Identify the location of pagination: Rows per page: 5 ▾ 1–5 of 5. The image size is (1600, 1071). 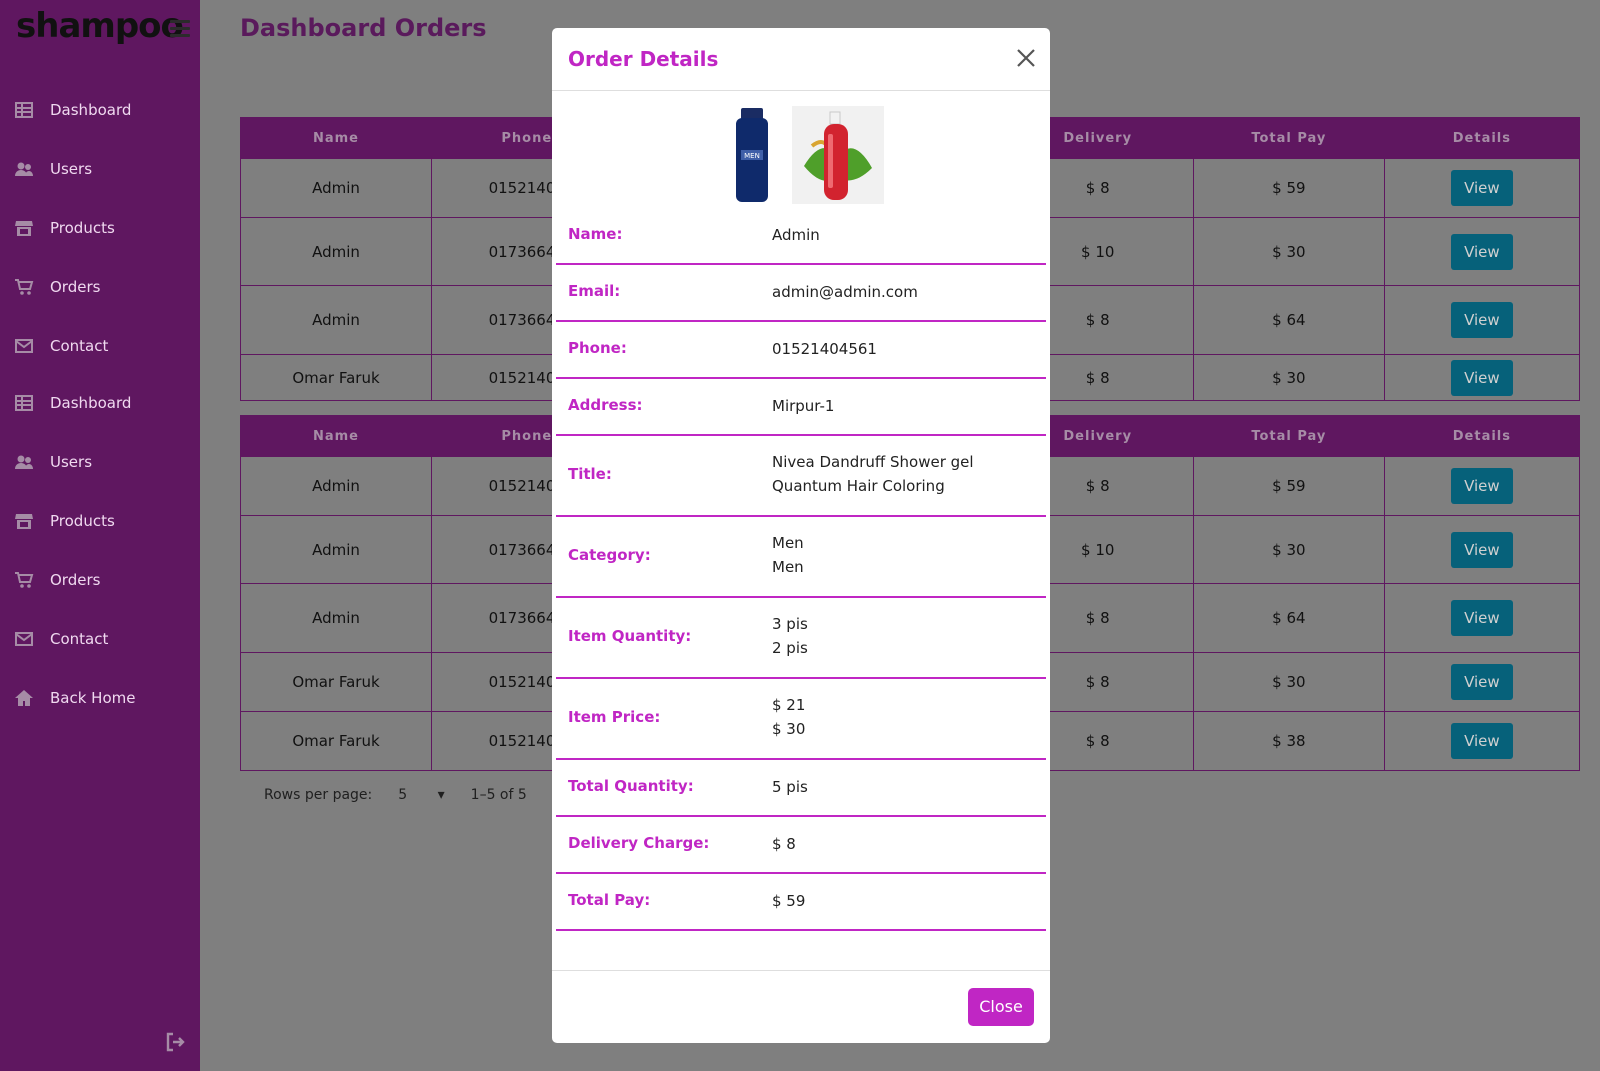
(408, 795).